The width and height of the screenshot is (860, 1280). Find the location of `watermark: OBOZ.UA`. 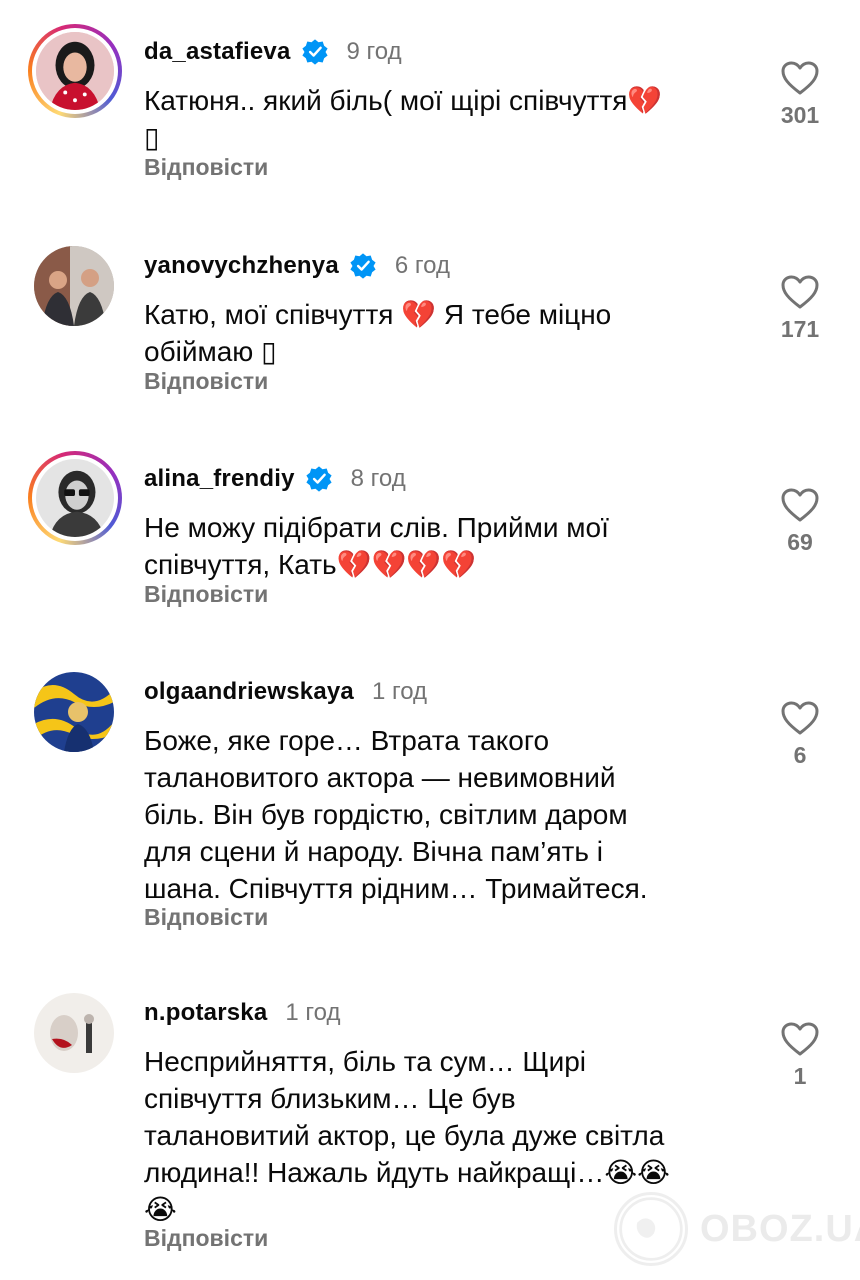

watermark: OBOZ.UA is located at coordinates (737, 1229).